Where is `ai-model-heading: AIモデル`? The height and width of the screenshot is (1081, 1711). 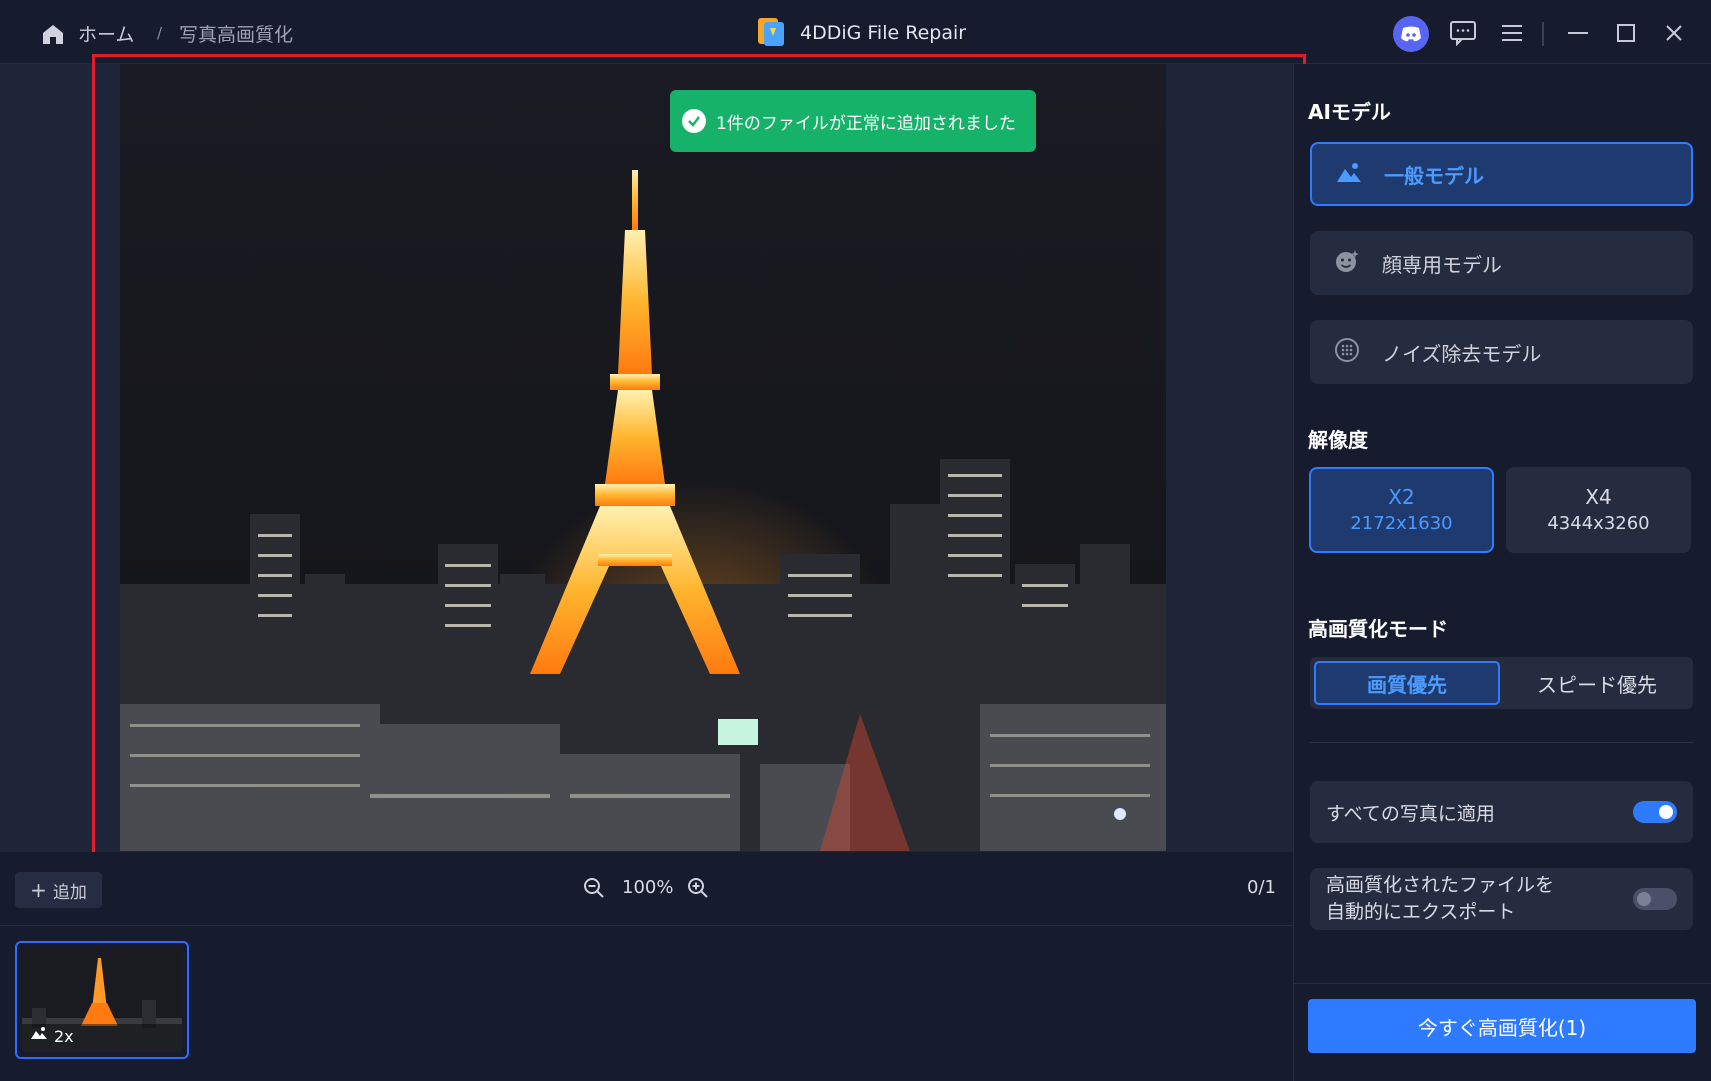
ai-model-heading: AIモデル is located at coordinates (1349, 112).